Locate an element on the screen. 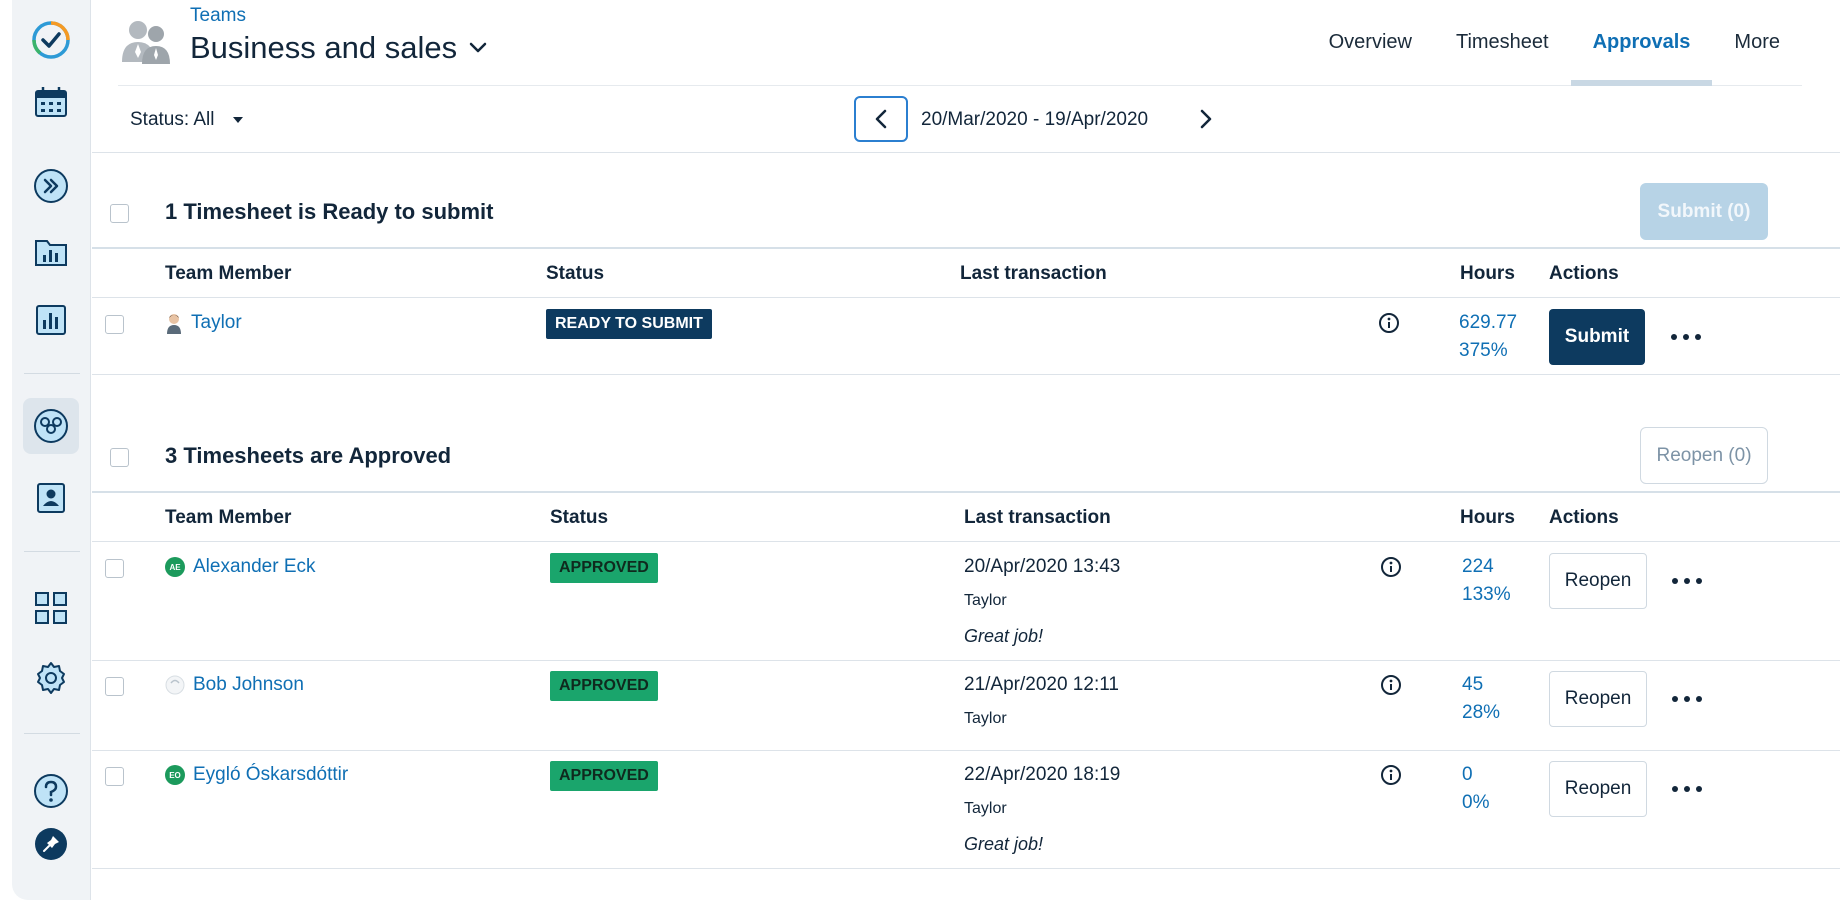 The height and width of the screenshot is (900, 1840). member-link-eyglo-oskarsdottir: EO Eygló Óskarsdóttir is located at coordinates (256, 775).